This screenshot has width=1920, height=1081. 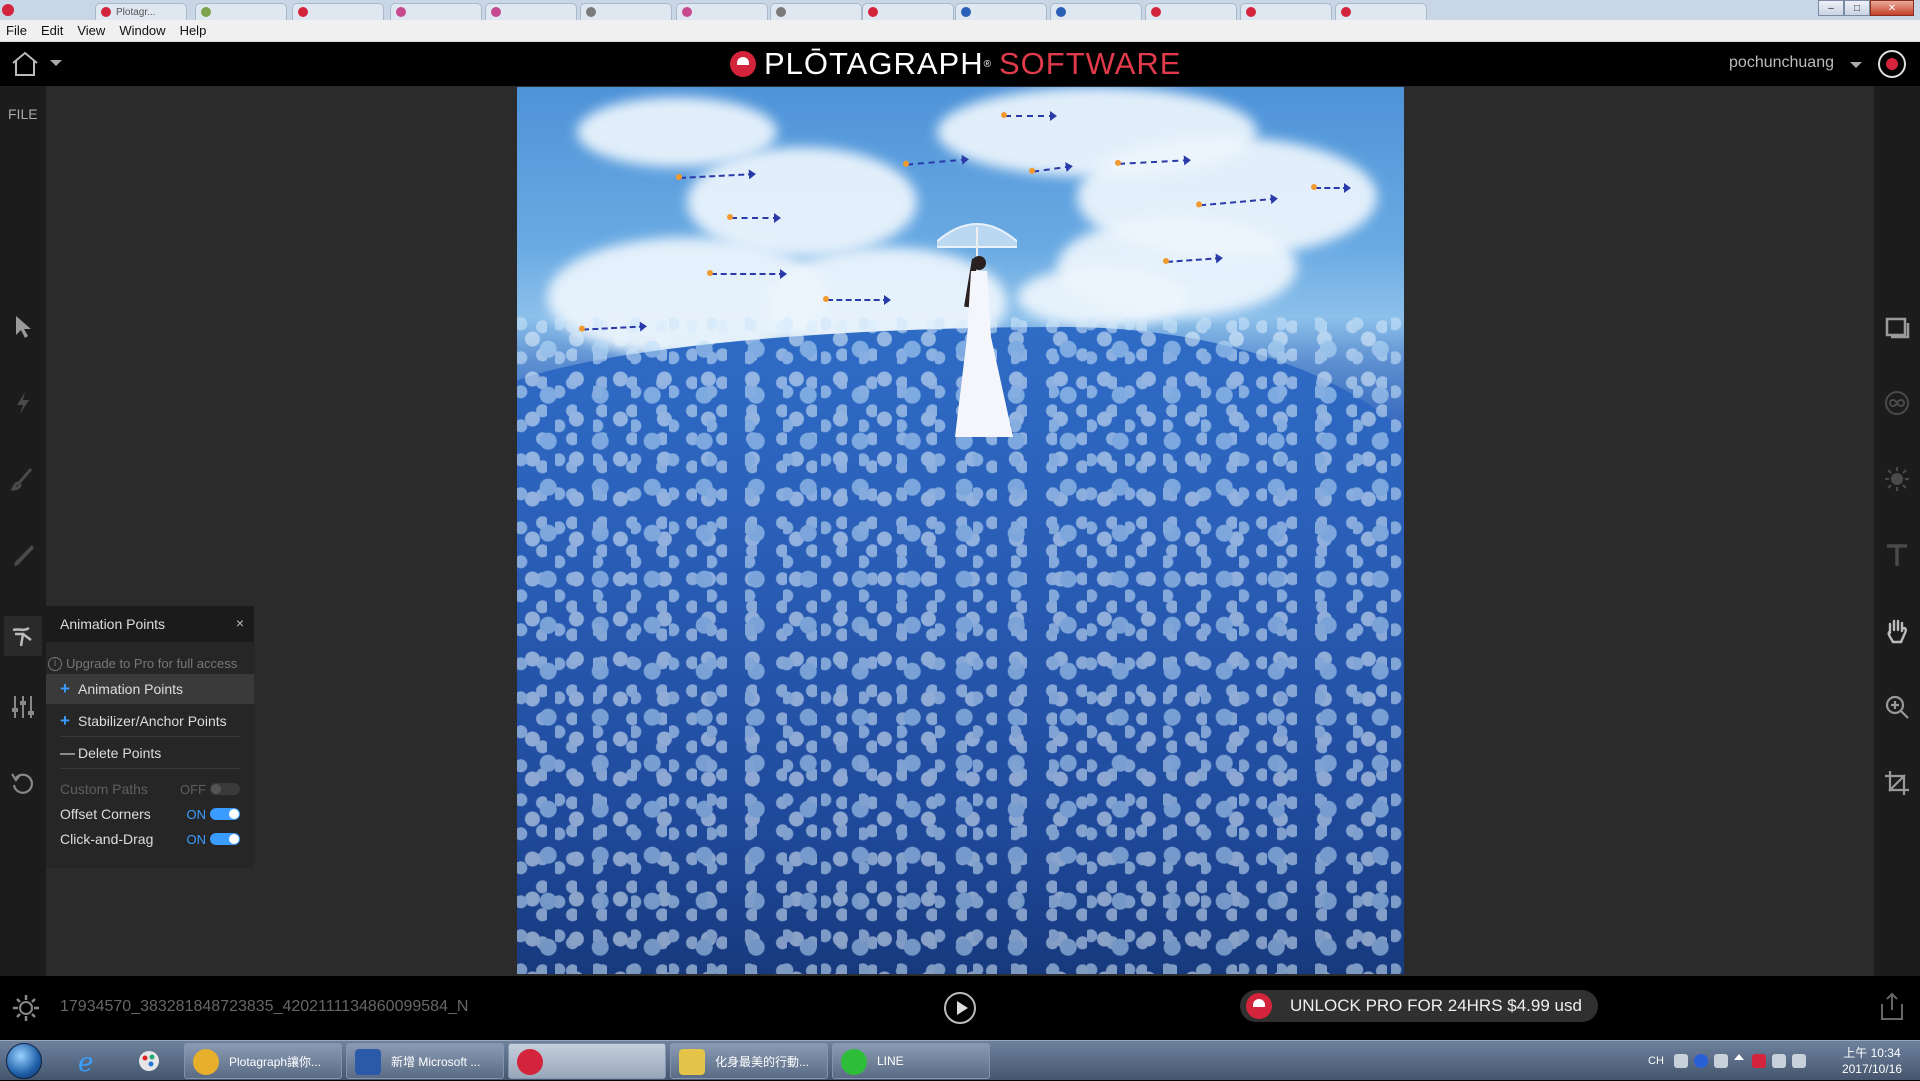 I want to click on custom-paths-toggle: Custom Paths OFF, so click(x=150, y=789).